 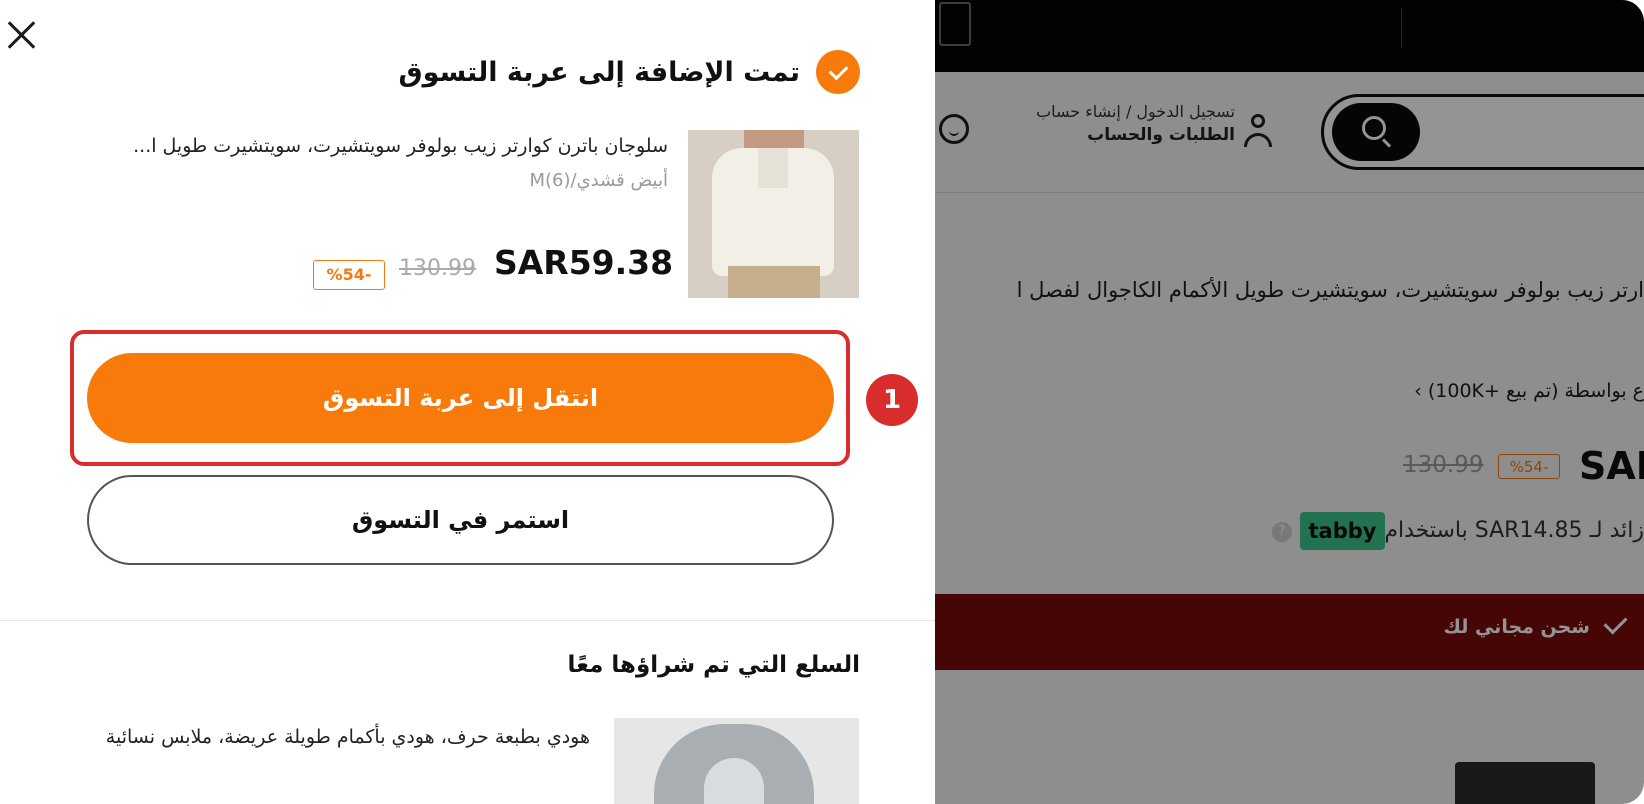 What do you see at coordinates (460, 520) in the screenshot?
I see `continue-shopping-button: استمر في التسوق` at bounding box center [460, 520].